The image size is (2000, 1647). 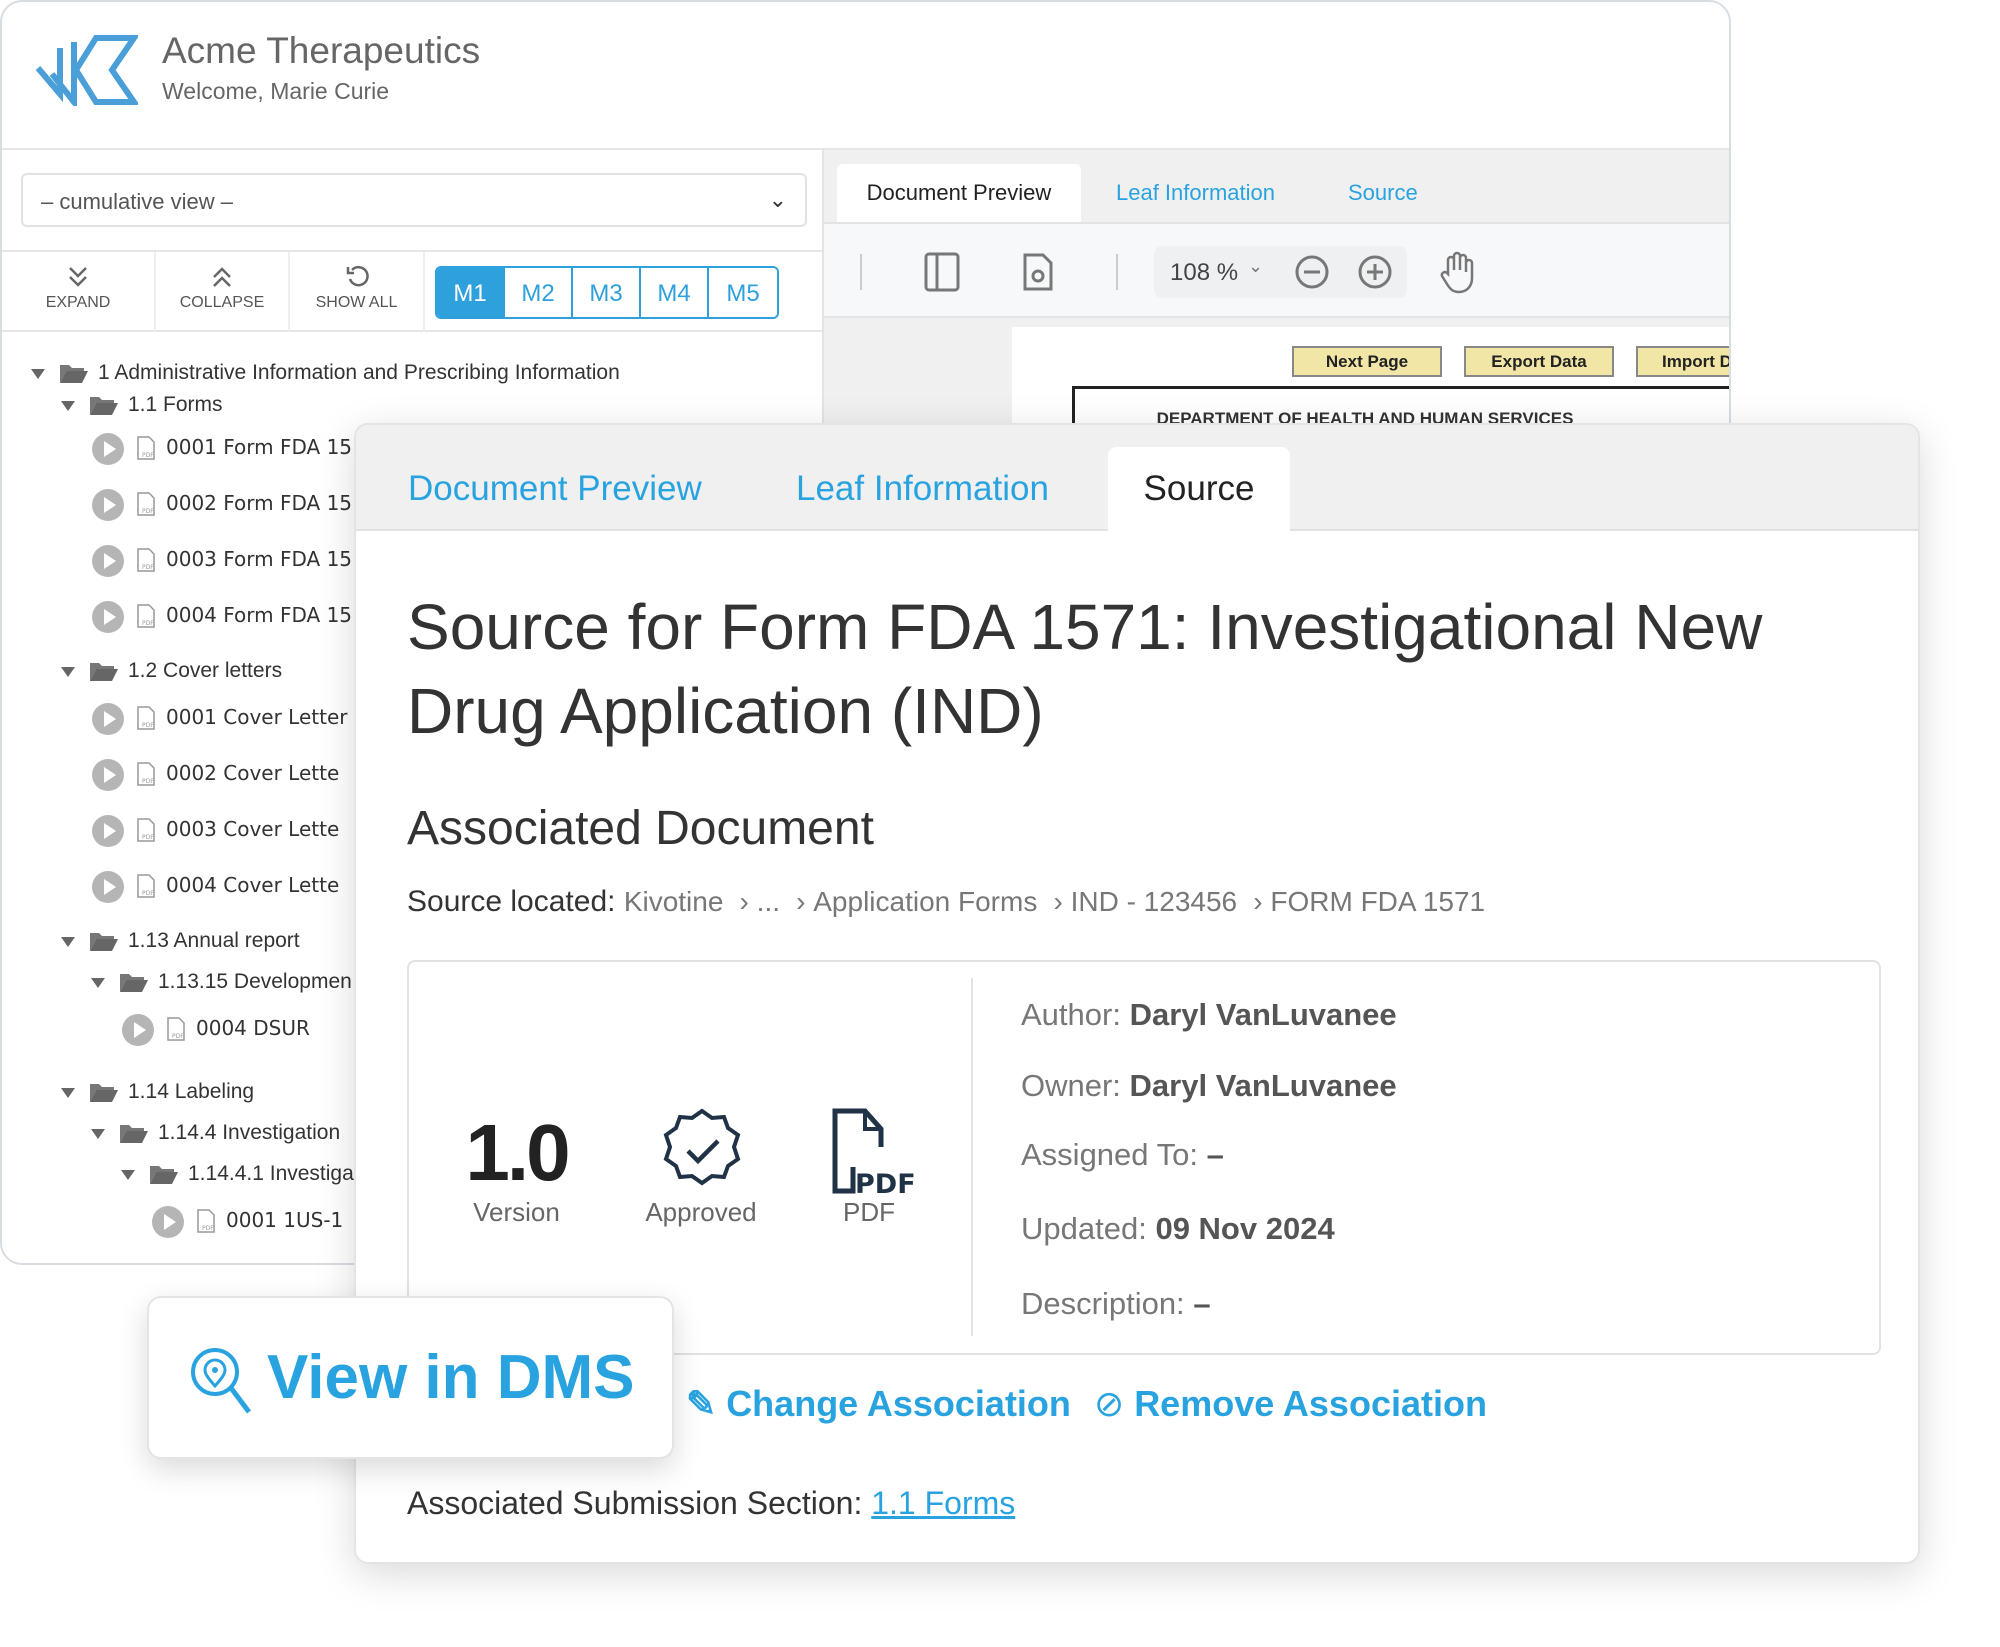 What do you see at coordinates (674, 901) in the screenshot?
I see `breadcrumb-item: Kivotine` at bounding box center [674, 901].